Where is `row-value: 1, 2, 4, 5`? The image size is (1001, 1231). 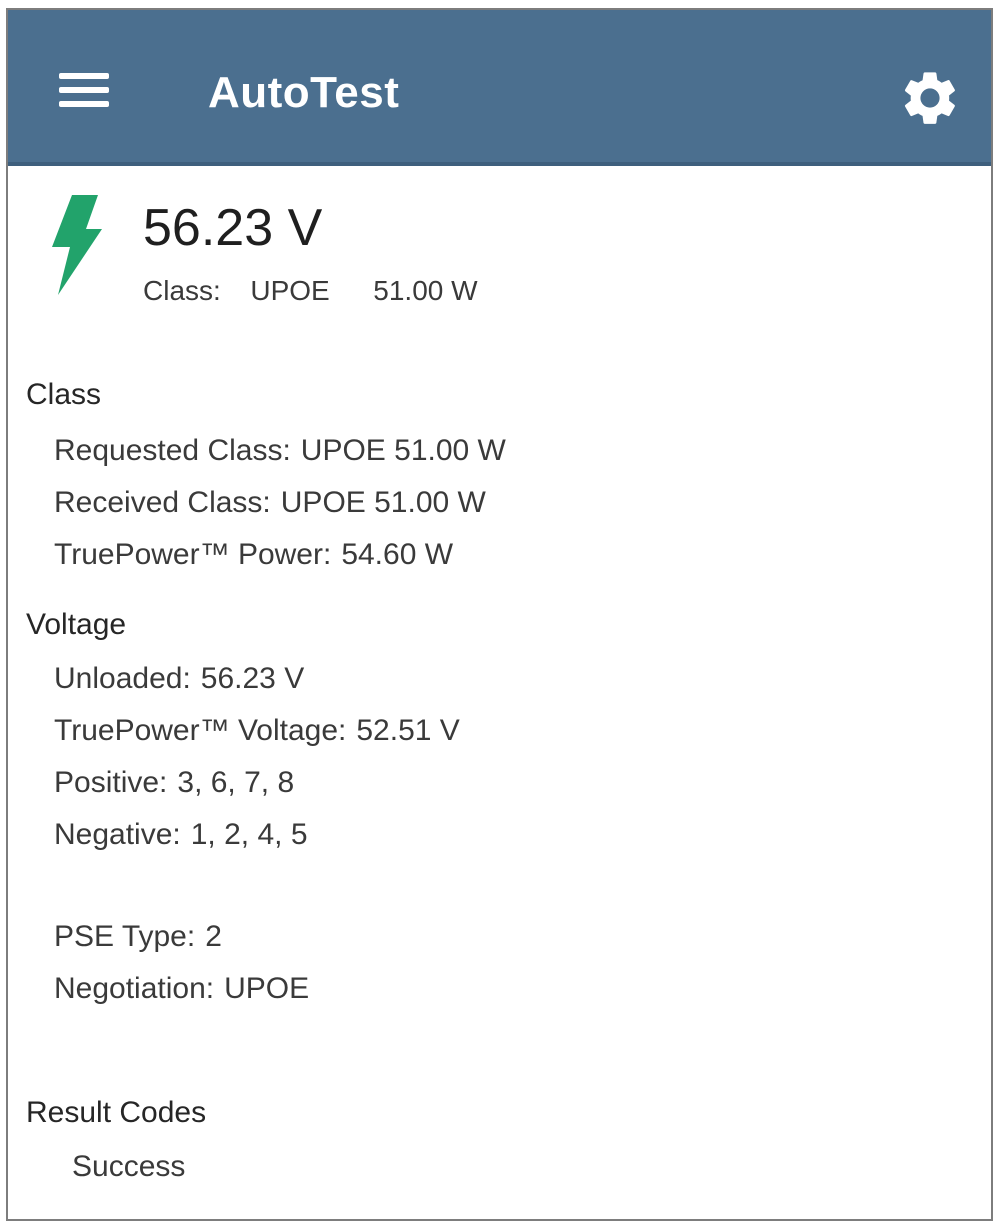 row-value: 1, 2, 4, 5 is located at coordinates (249, 834).